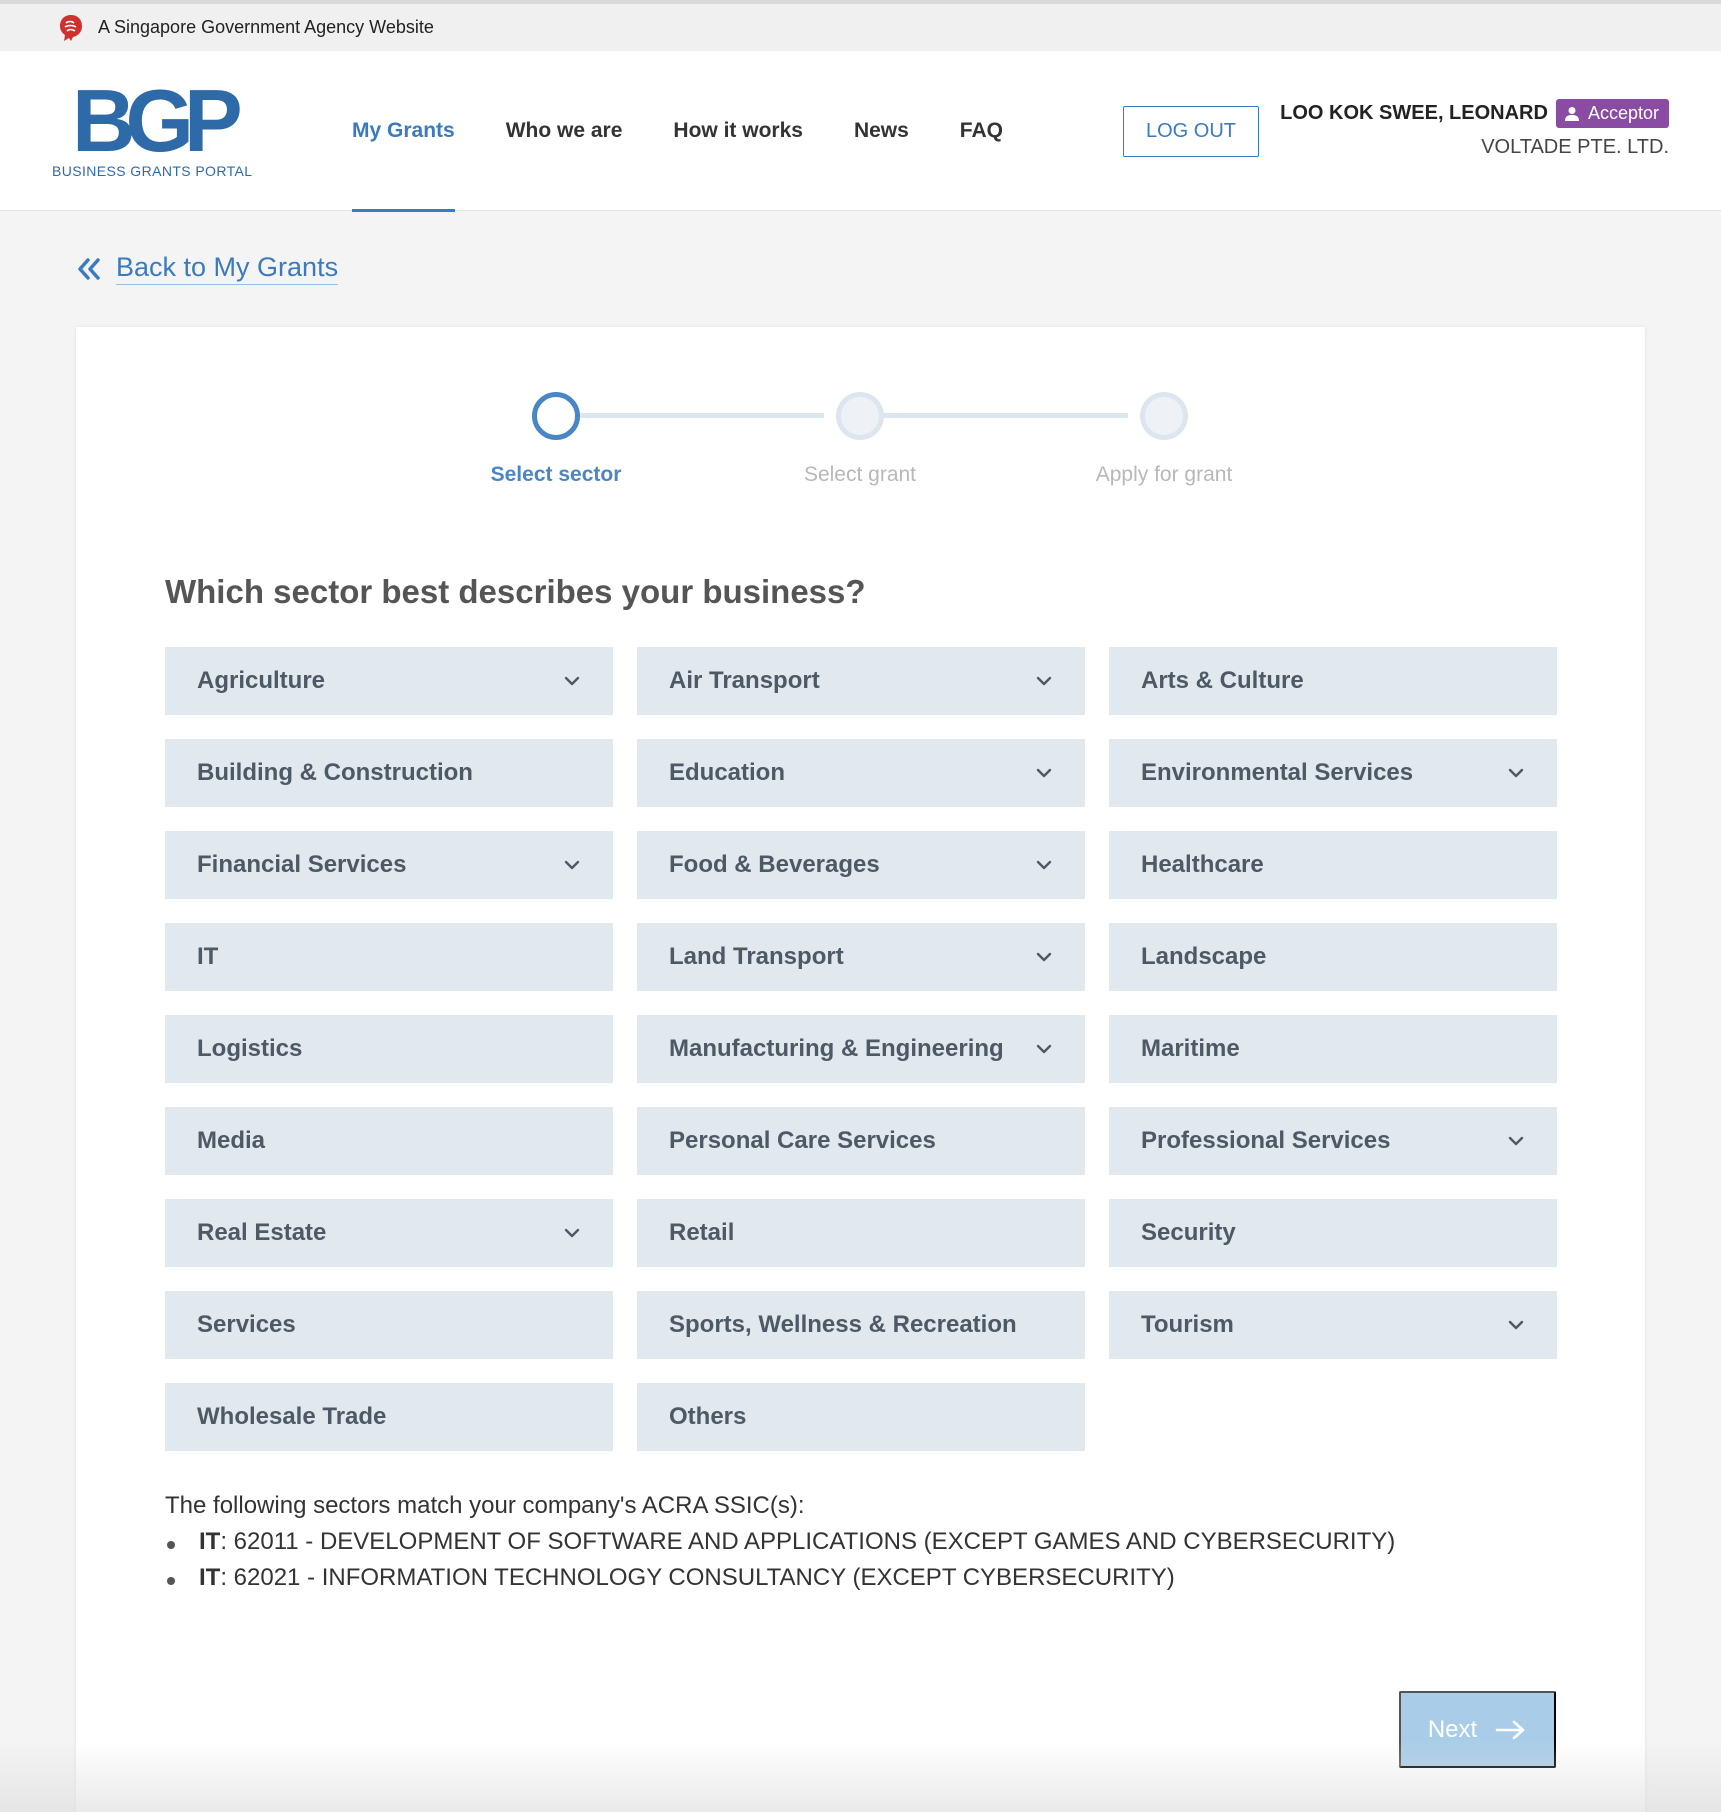 This screenshot has height=1812, width=1721. Describe the element at coordinates (738, 131) in the screenshot. I see `nav-how-it-works: How it works` at that location.